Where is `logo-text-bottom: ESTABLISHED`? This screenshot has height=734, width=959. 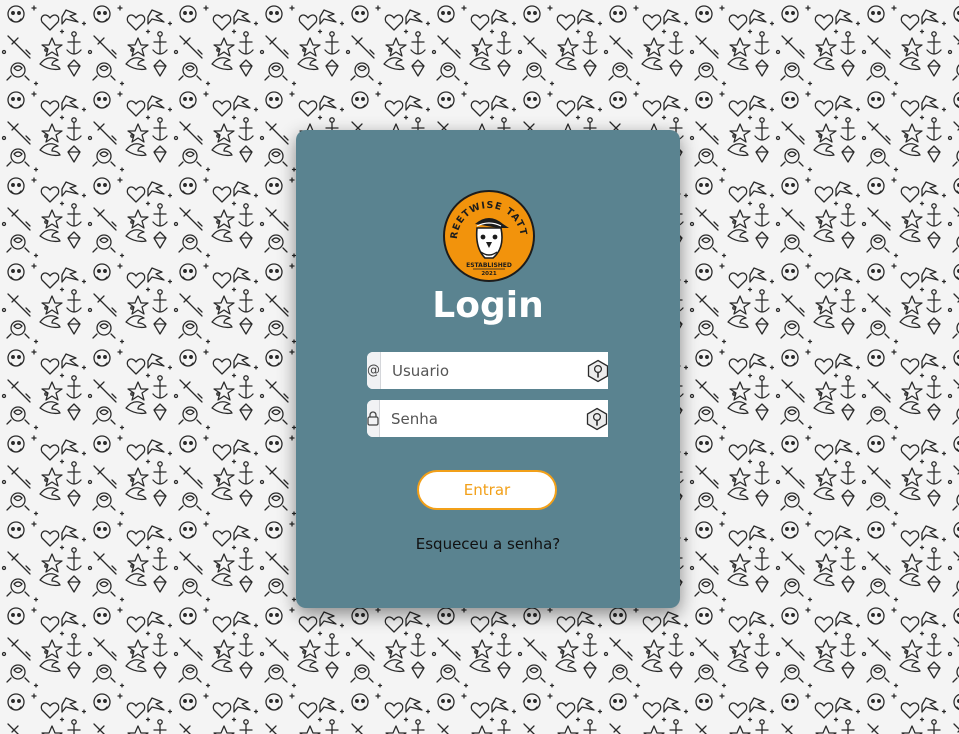 logo-text-bottom: ESTABLISHED is located at coordinates (489, 265).